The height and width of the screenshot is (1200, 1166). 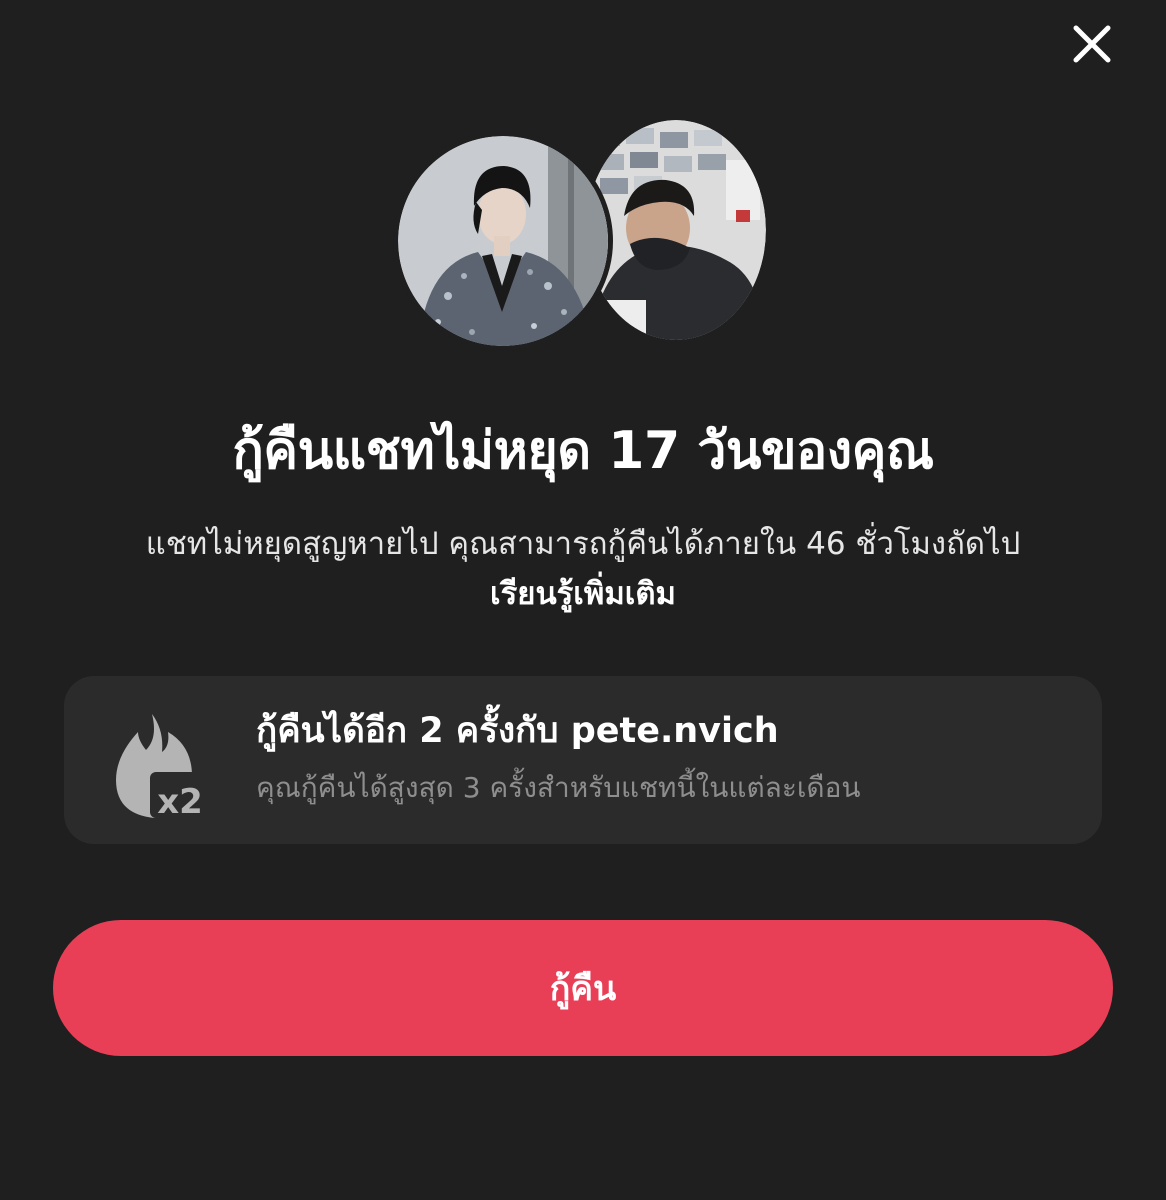 I want to click on close-icon, so click(x=1092, y=44).